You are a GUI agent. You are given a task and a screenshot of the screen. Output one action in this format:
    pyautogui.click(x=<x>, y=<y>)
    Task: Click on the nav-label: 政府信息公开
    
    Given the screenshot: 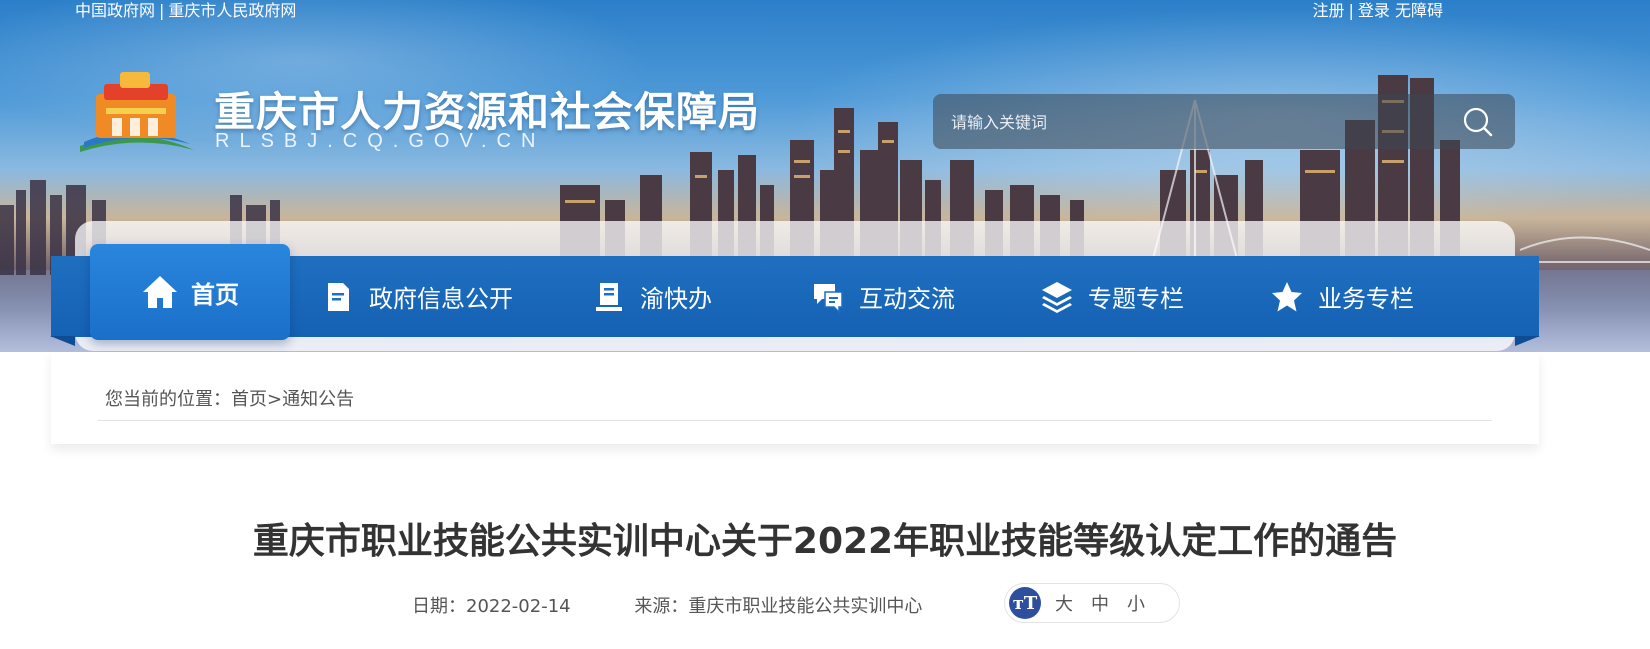 What is the action you would take?
    pyautogui.click(x=441, y=299)
    